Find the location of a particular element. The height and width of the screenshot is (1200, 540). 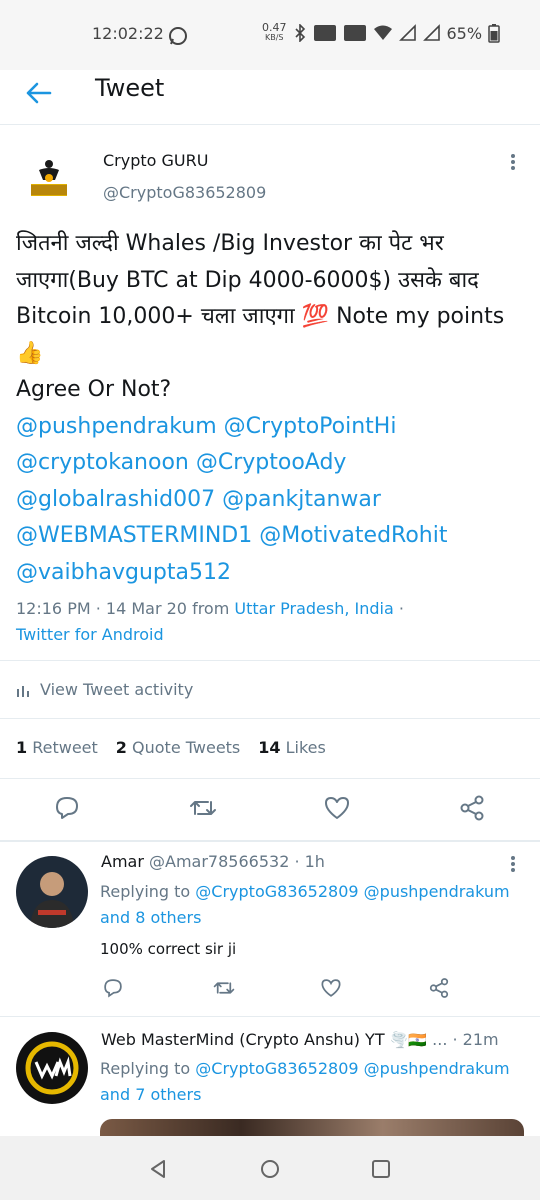

header: Tweet is located at coordinates (270, 97).